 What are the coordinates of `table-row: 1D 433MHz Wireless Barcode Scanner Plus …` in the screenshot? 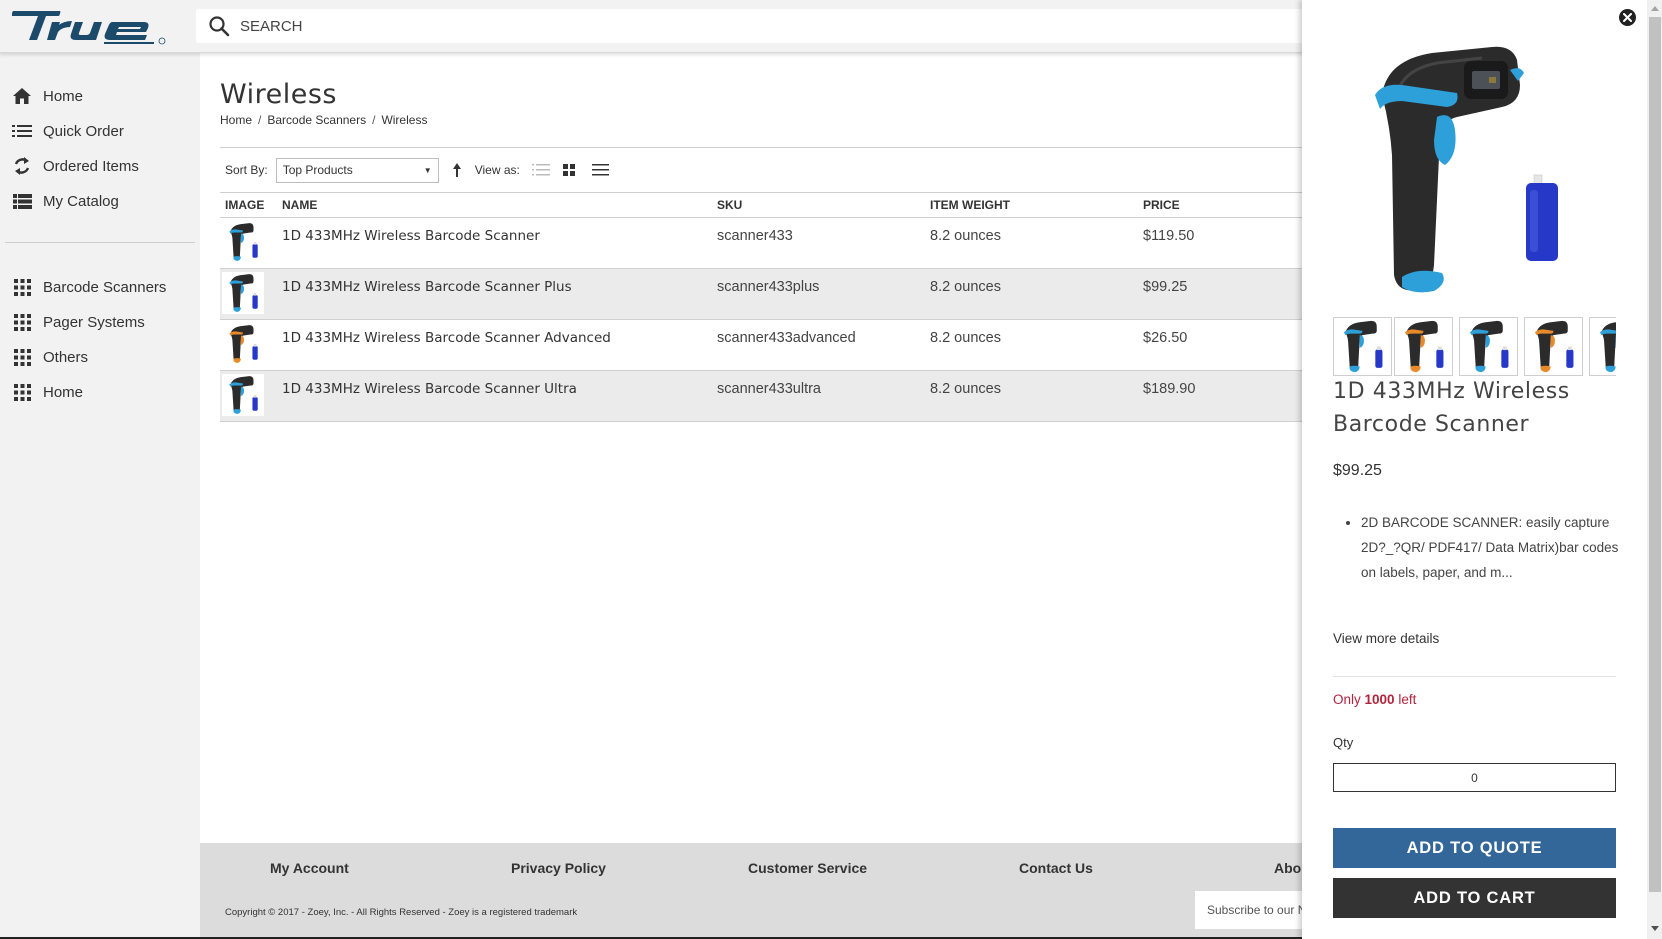 It's located at (761, 294).